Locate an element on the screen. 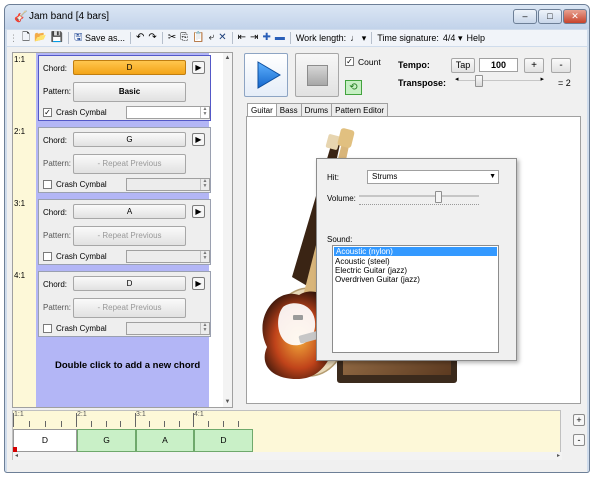 This screenshot has height=477, width=594. play-button is located at coordinates (266, 75).